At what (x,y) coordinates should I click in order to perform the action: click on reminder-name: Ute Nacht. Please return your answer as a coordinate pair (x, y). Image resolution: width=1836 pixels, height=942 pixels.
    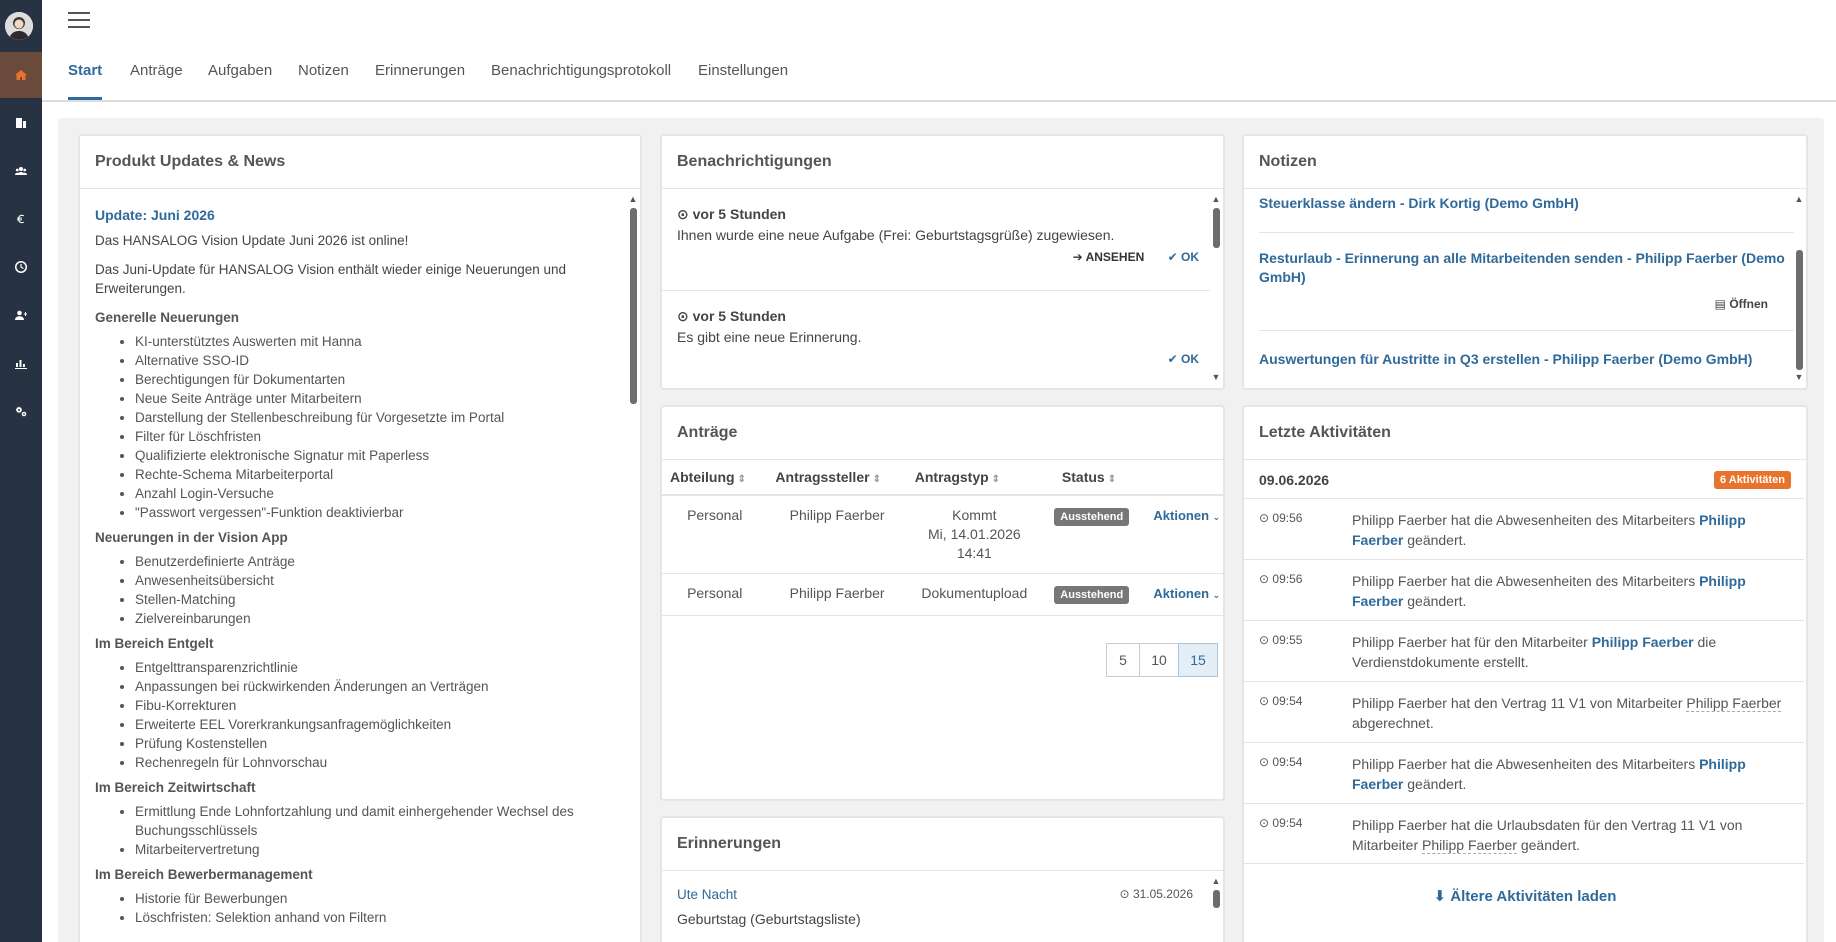
    Looking at the image, I should click on (707, 894).